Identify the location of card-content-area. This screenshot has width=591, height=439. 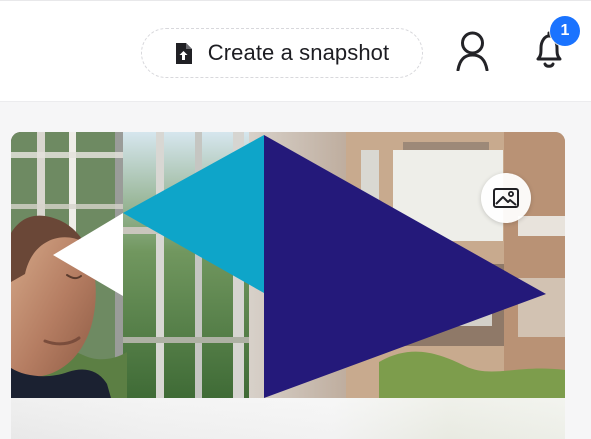
(288, 418).